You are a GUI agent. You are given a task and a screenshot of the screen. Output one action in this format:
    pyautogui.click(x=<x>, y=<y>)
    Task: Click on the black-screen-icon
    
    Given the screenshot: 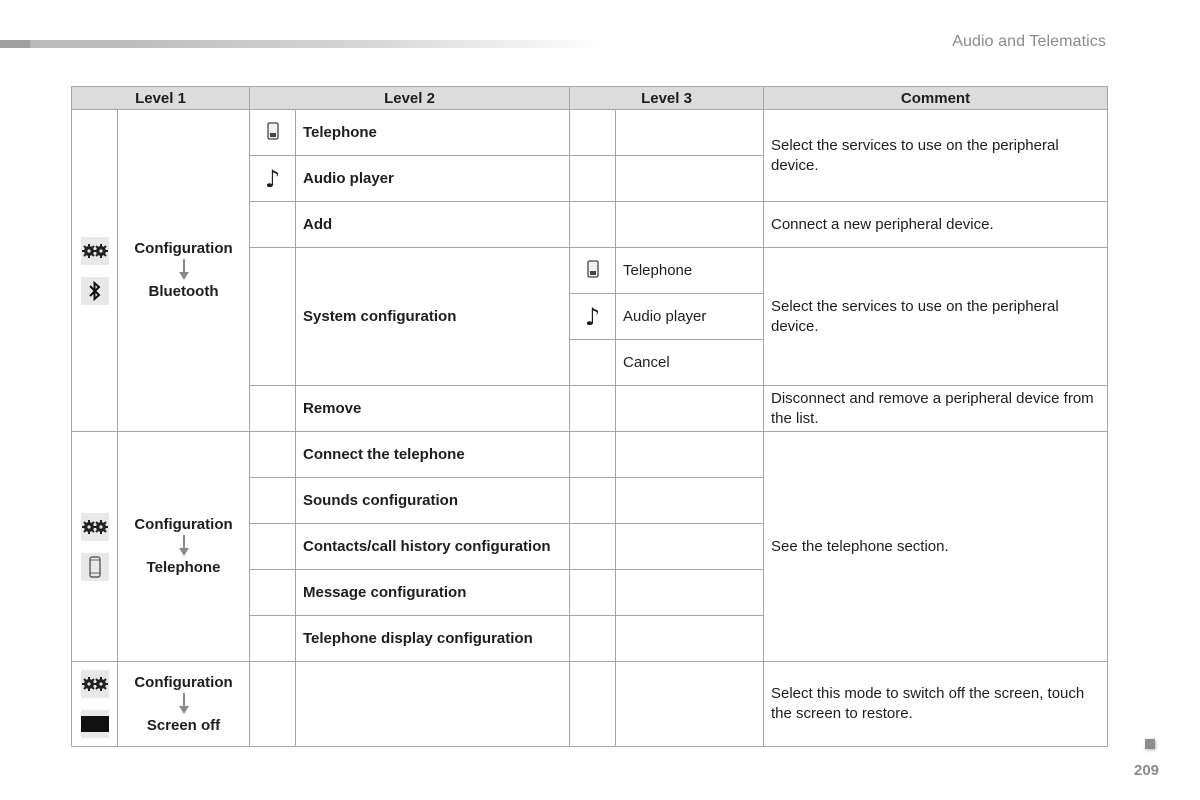 What is the action you would take?
    pyautogui.click(x=94, y=724)
    